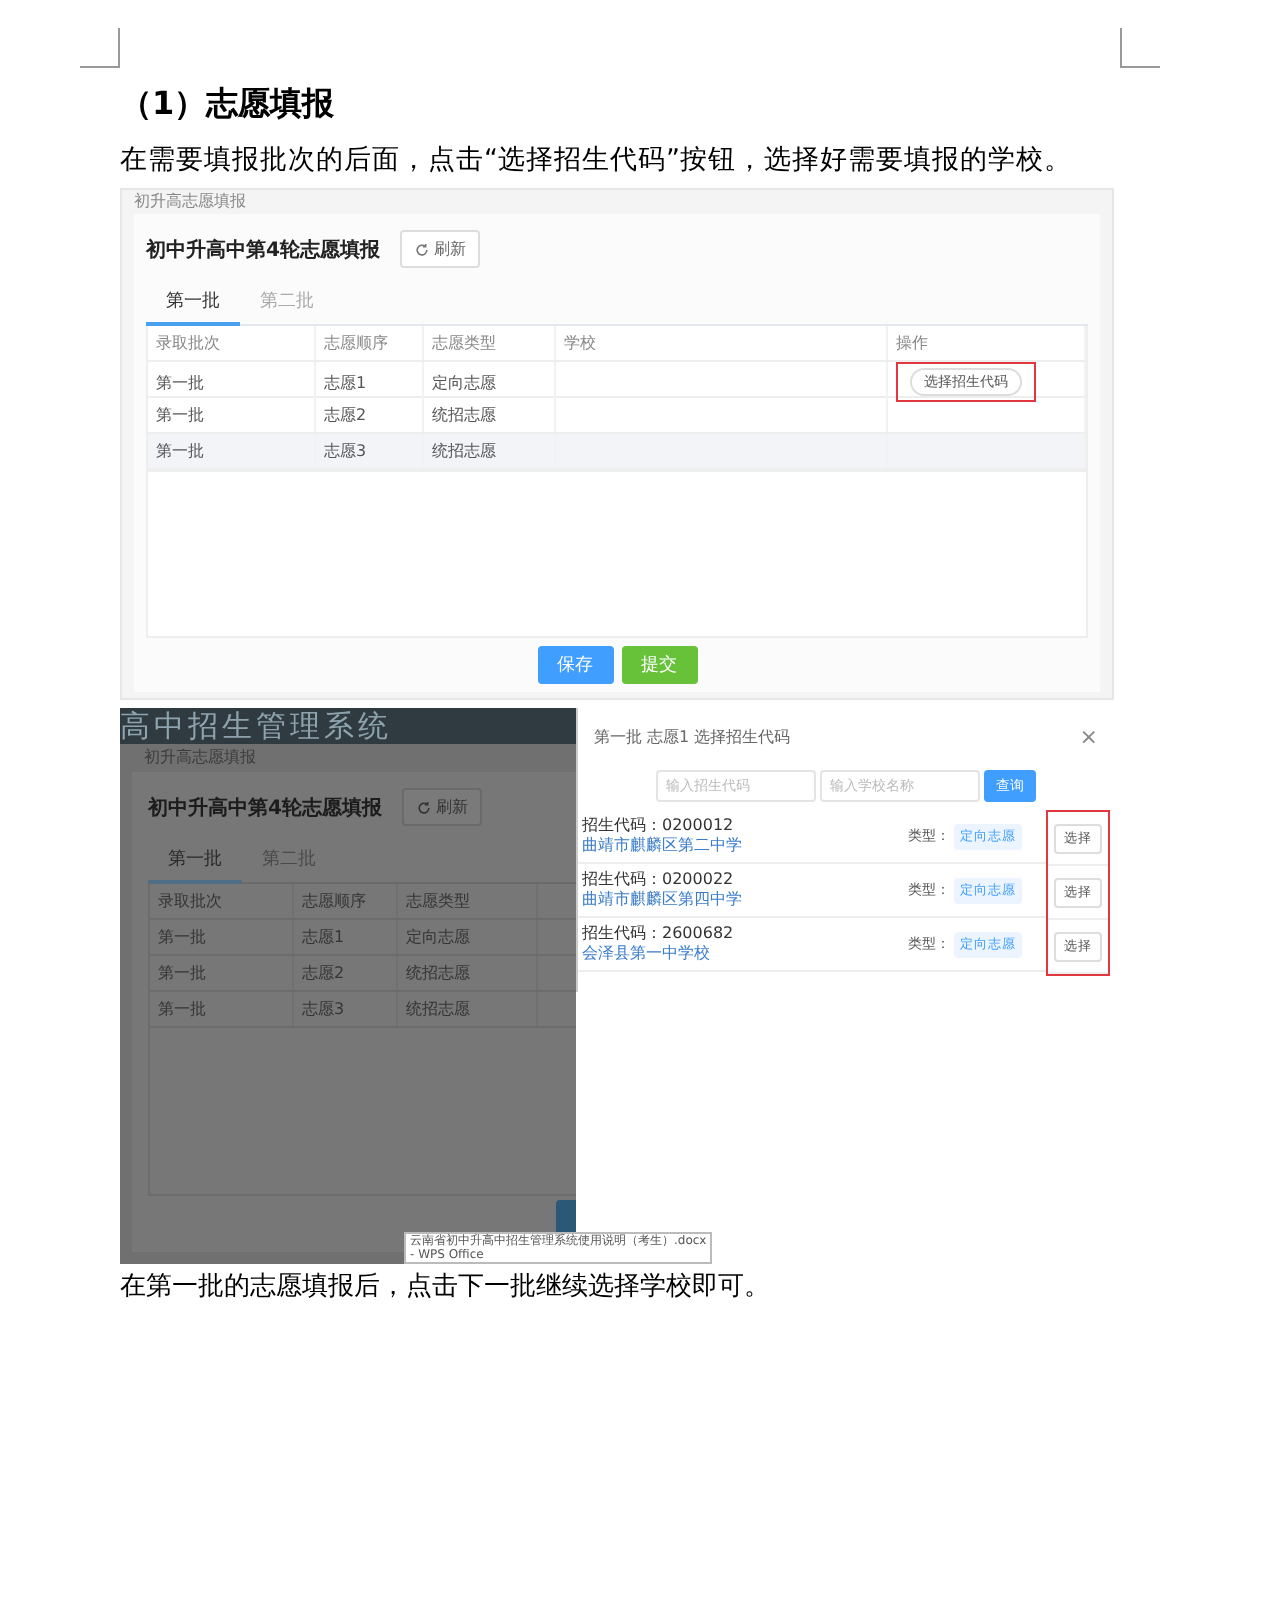 The width and height of the screenshot is (1282, 1608). Describe the element at coordinates (228, 104) in the screenshot. I see `section-heading: （1）志愿填报` at that location.